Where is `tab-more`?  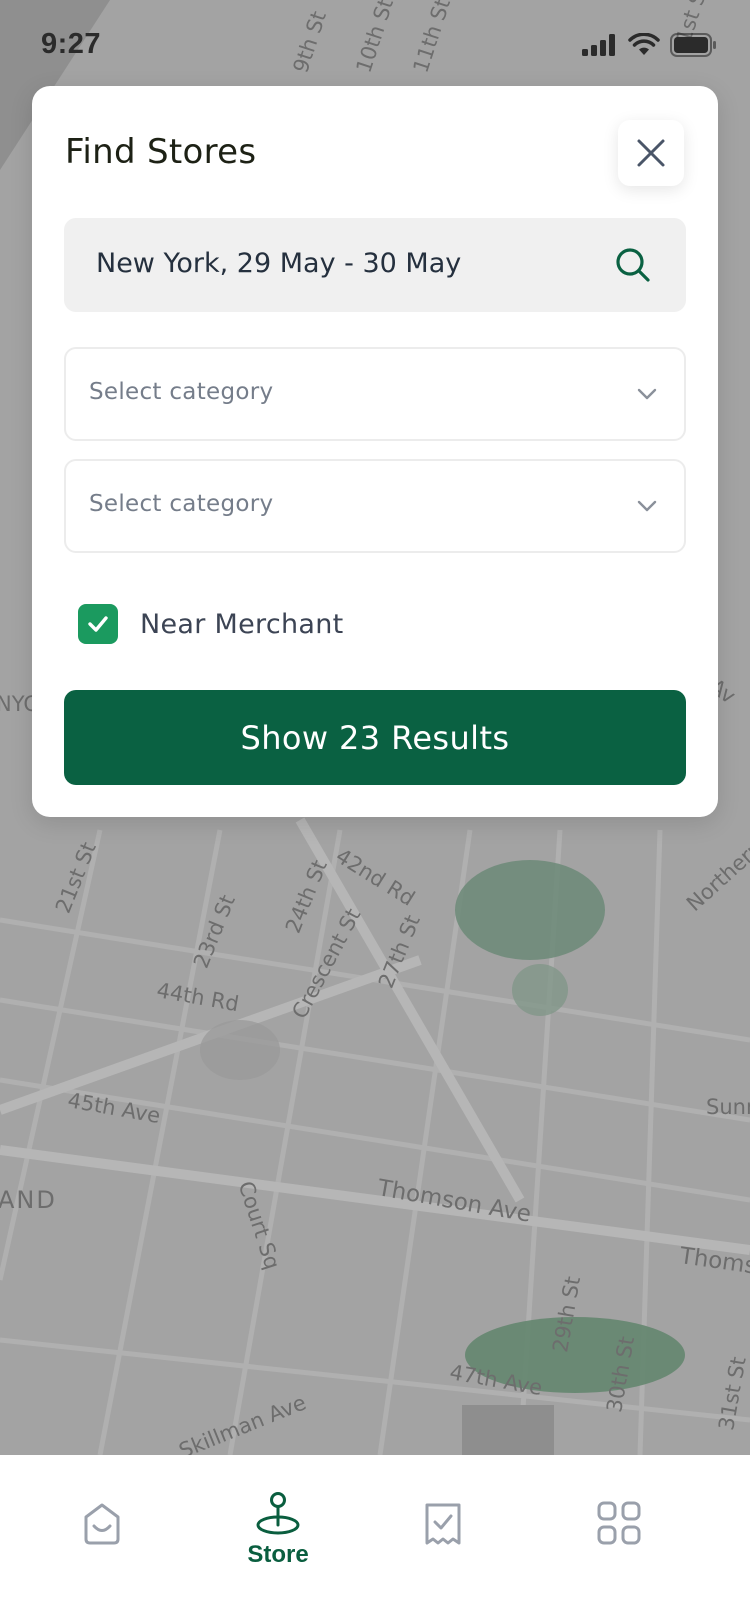 tab-more is located at coordinates (619, 1527).